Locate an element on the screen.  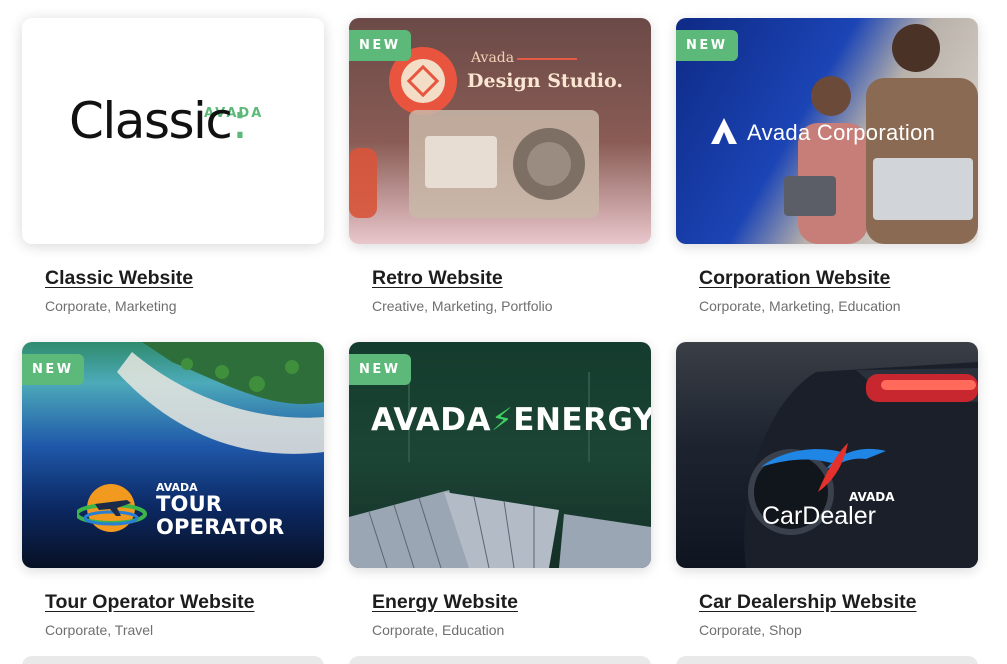
classic-thumbnail: AVADA Classic: is located at coordinates (173, 131).